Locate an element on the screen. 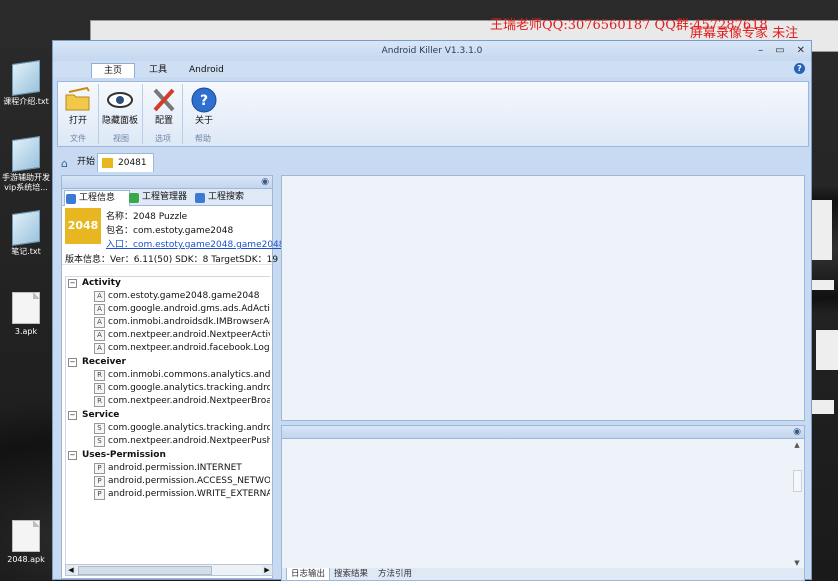 Image resolution: width=838 pixels, height=581 pixels. eye-icon is located at coordinates (120, 100).